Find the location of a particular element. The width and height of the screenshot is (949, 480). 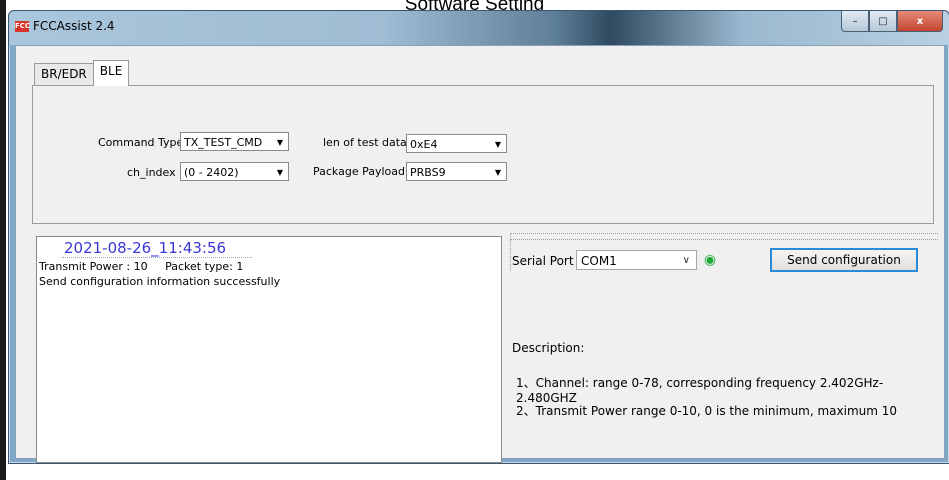

app-logo-icon: FCC is located at coordinates (23, 26).